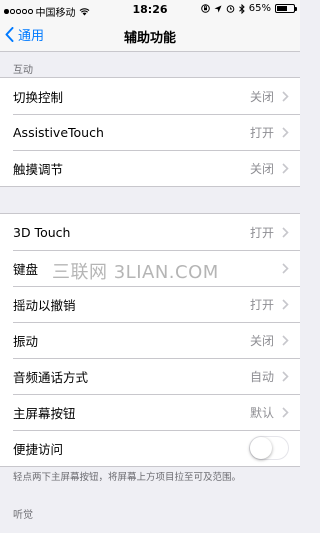 The image size is (320, 533). What do you see at coordinates (282, 8) in the screenshot?
I see `battery-fill` at bounding box center [282, 8].